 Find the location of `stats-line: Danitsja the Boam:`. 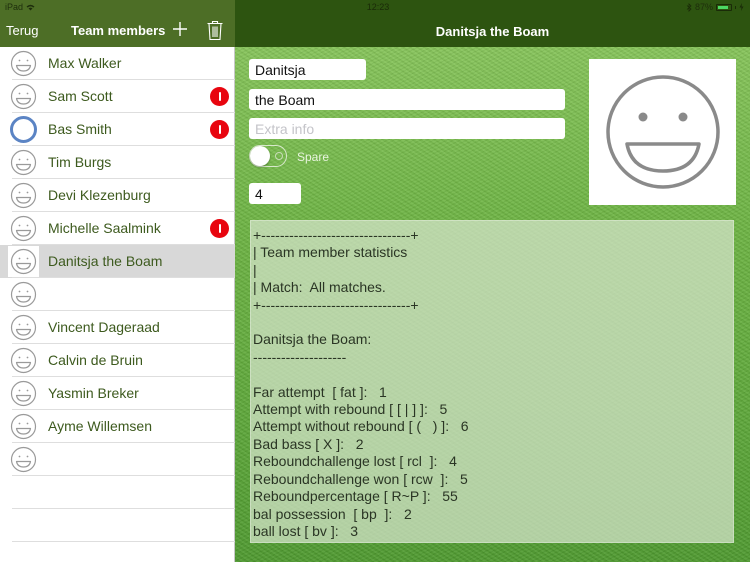

stats-line: Danitsja the Boam: is located at coordinates (312, 339).